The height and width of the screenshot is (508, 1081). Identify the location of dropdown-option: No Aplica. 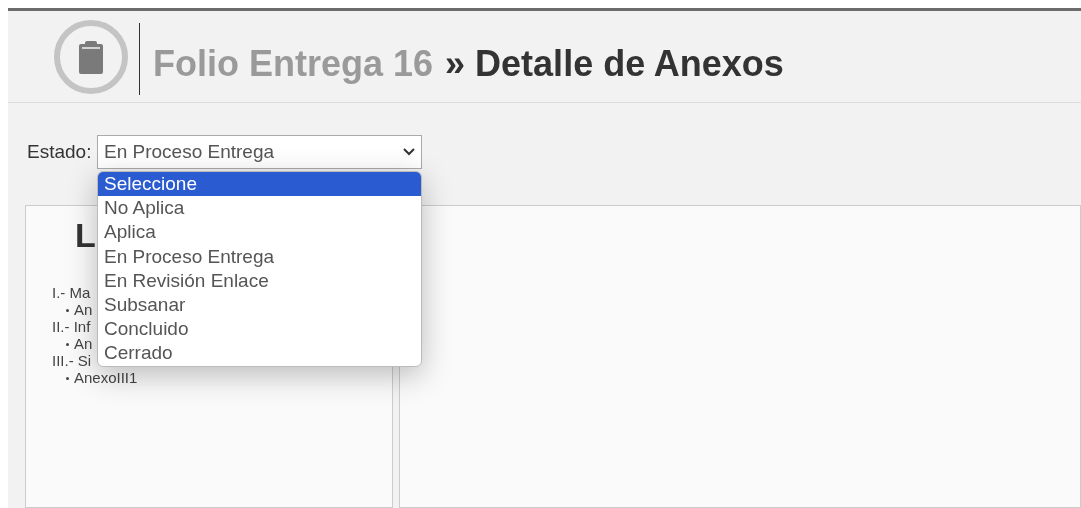
(259, 208).